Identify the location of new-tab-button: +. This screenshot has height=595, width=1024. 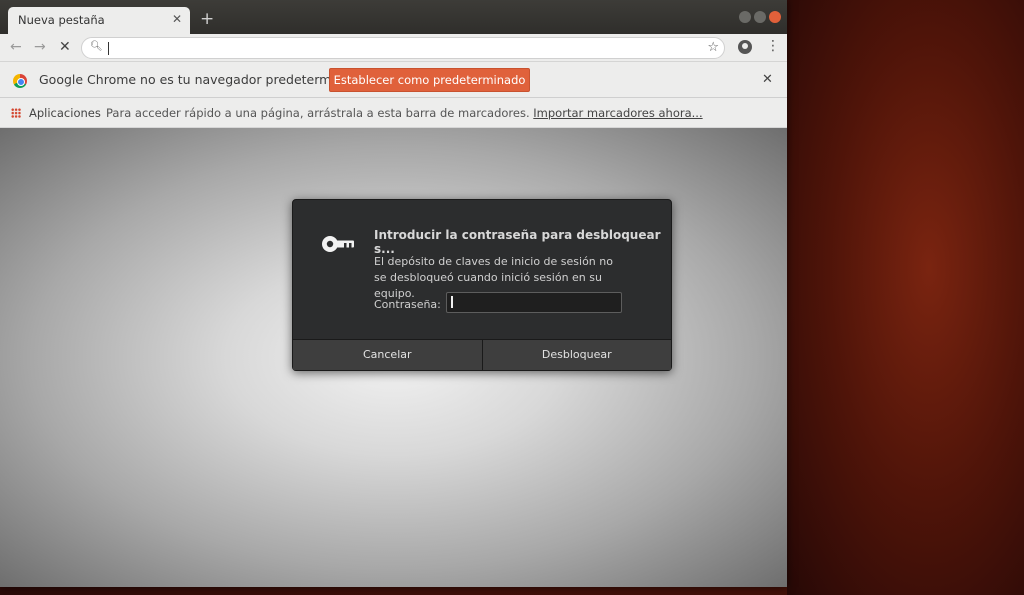
(207, 19).